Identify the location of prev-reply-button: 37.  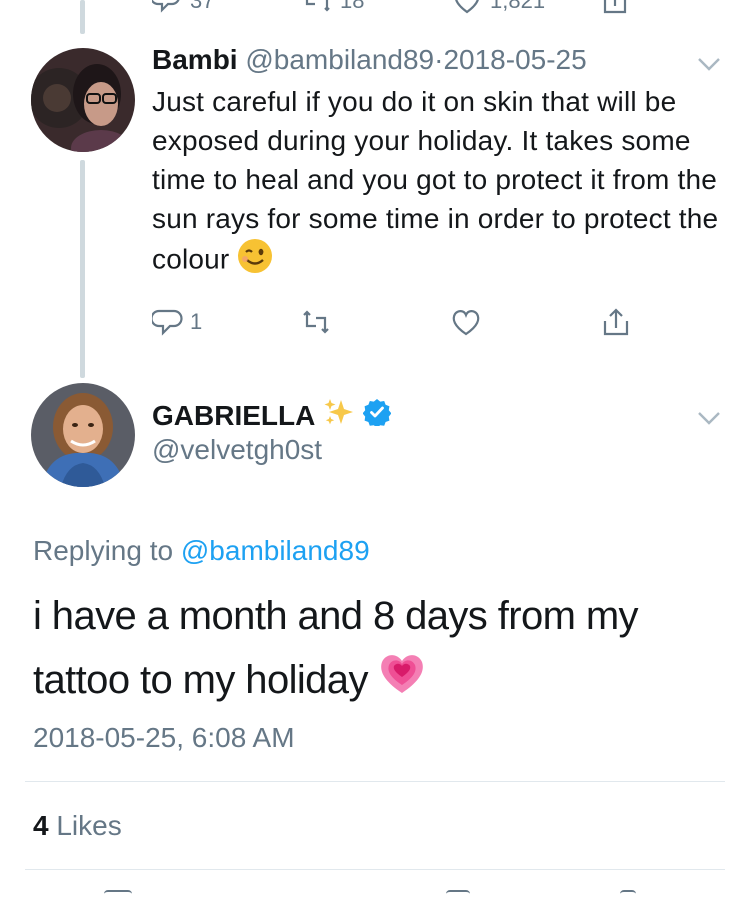
(183, 8).